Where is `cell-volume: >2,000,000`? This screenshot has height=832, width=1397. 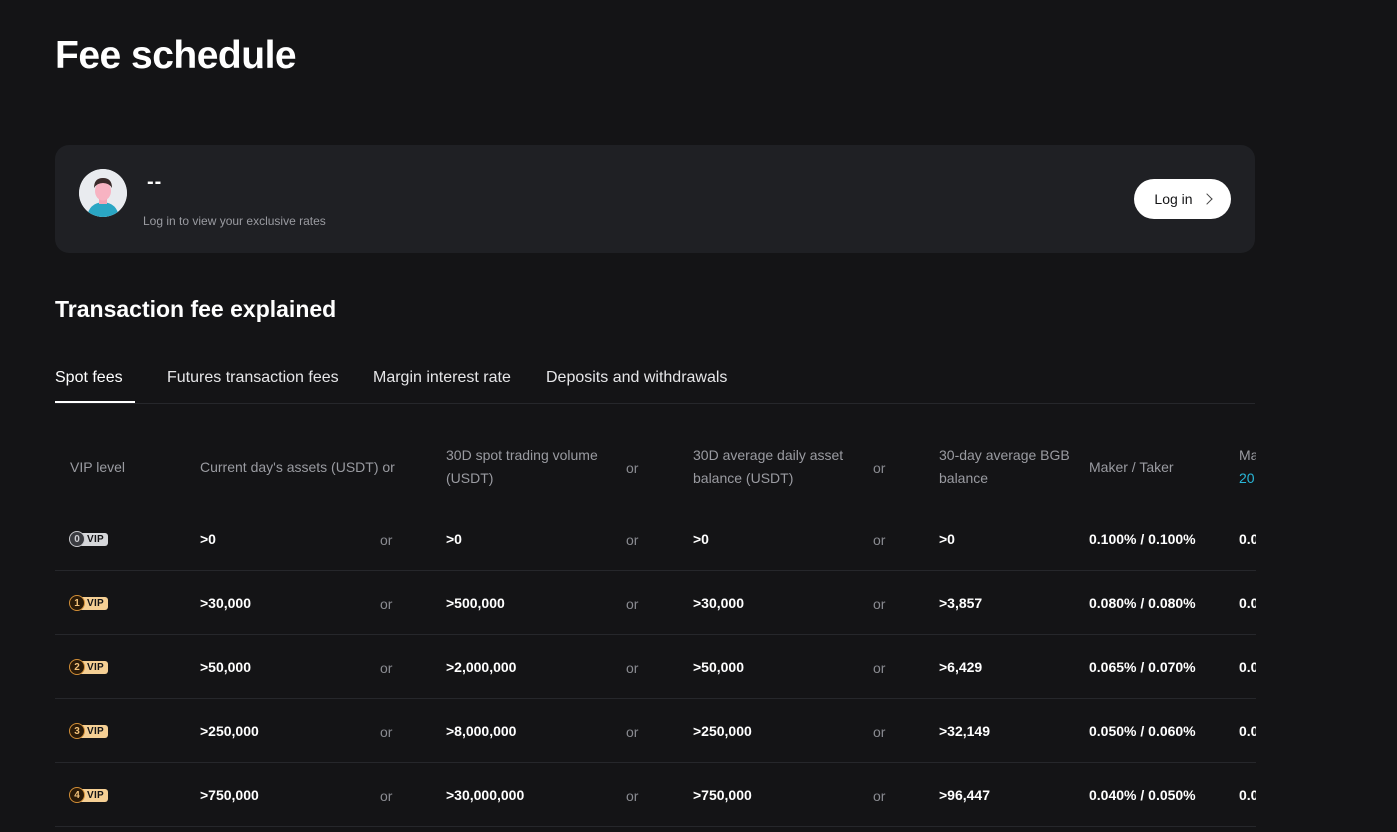
cell-volume: >2,000,000 is located at coordinates (481, 667).